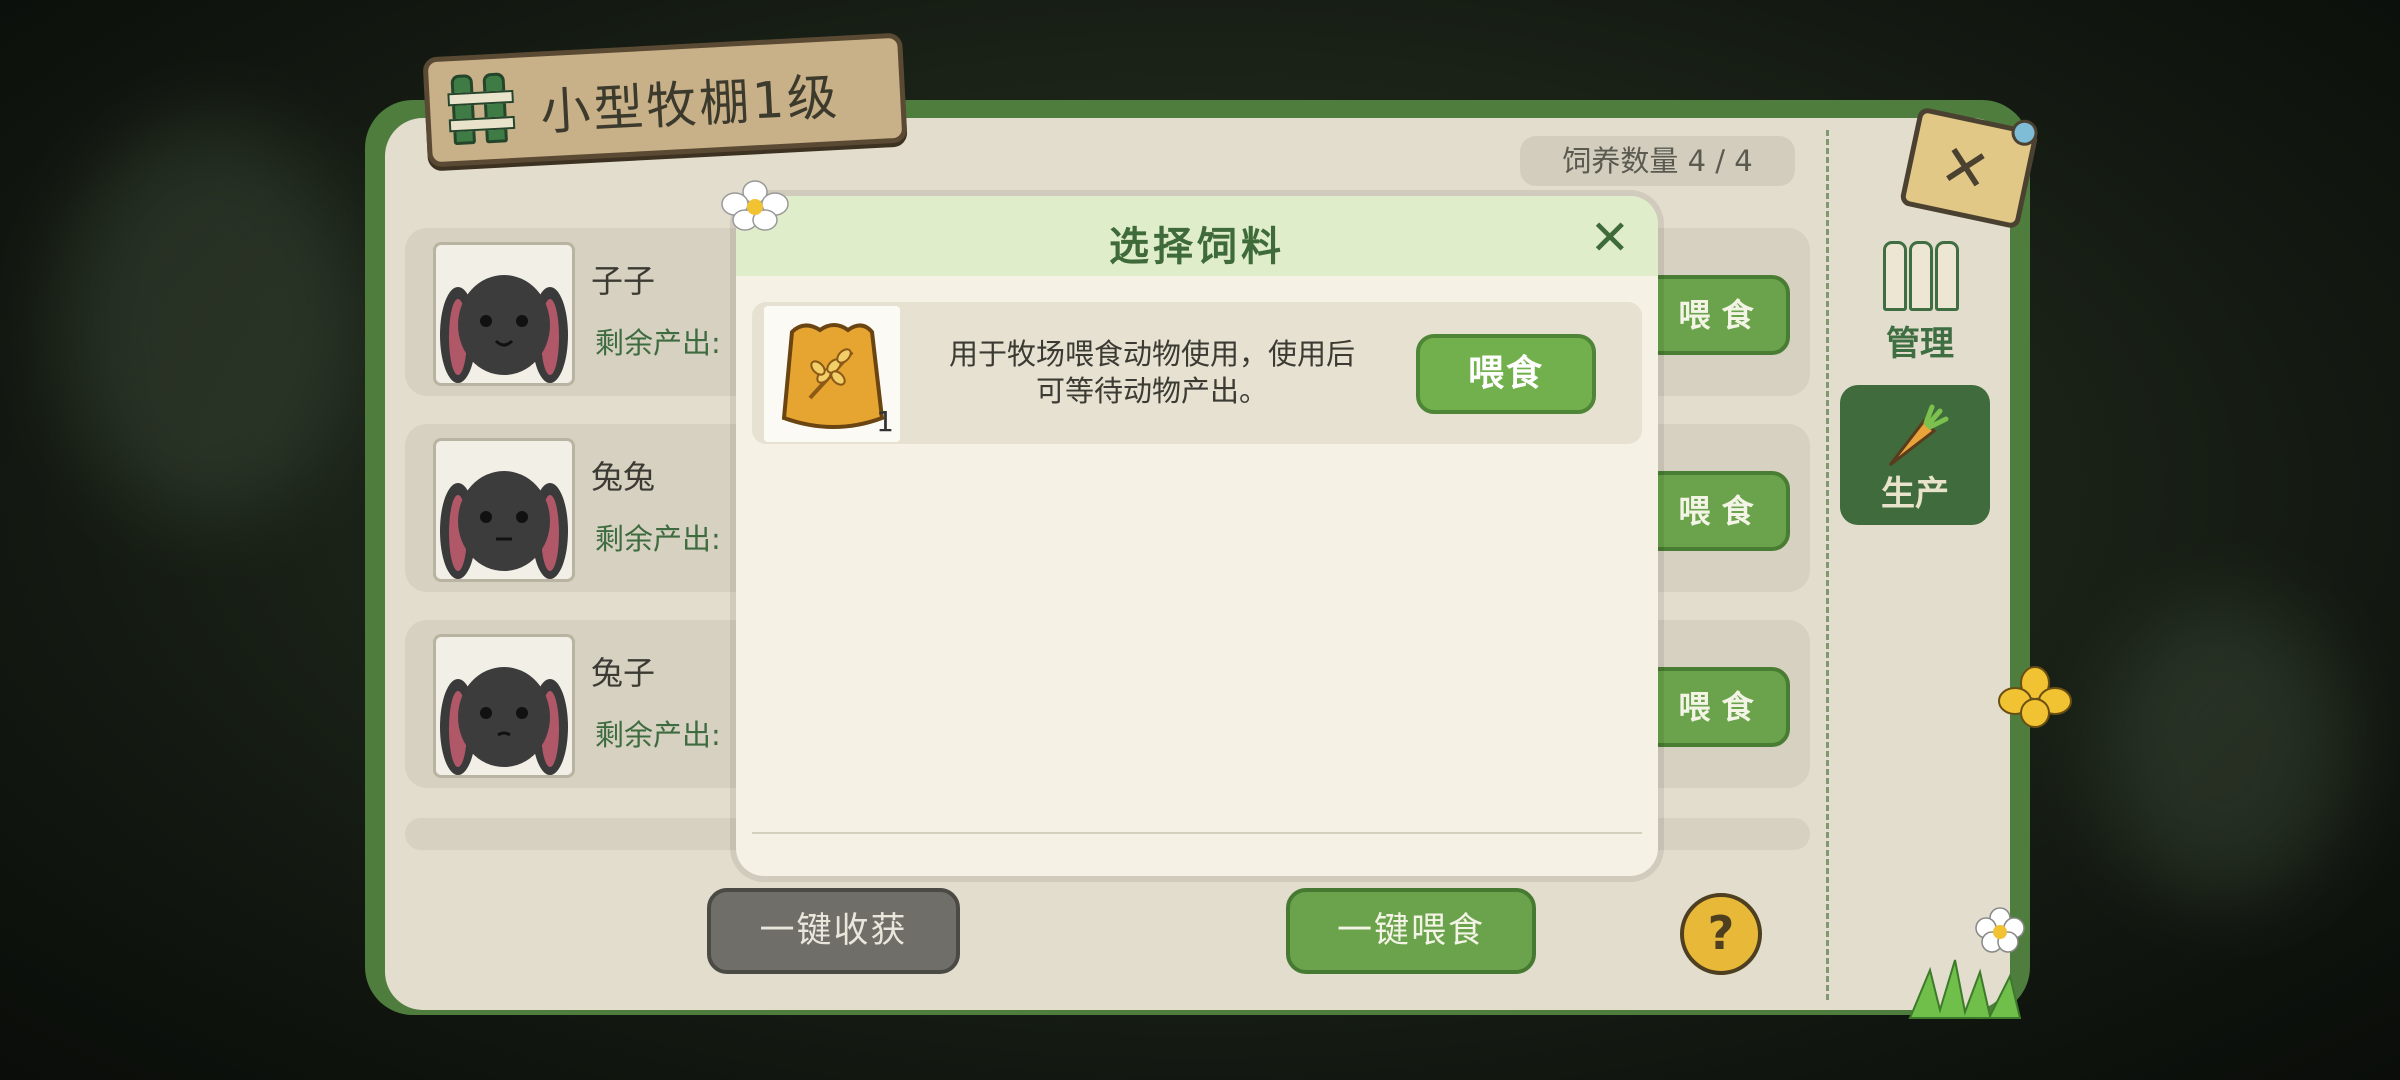 The height and width of the screenshot is (1080, 2400). I want to click on help-button: ?, so click(1721, 934).